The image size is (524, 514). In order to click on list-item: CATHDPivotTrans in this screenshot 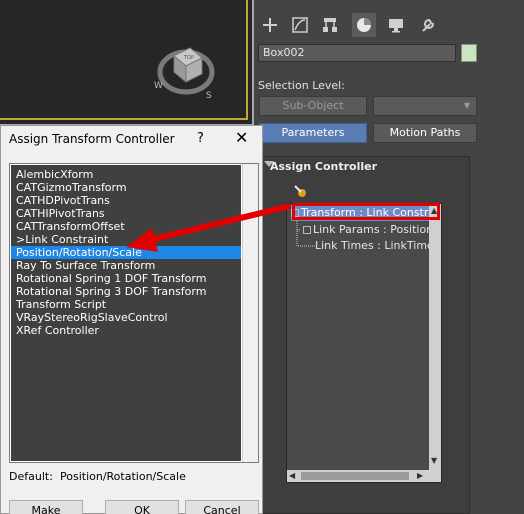, I will do `click(126, 200)`.